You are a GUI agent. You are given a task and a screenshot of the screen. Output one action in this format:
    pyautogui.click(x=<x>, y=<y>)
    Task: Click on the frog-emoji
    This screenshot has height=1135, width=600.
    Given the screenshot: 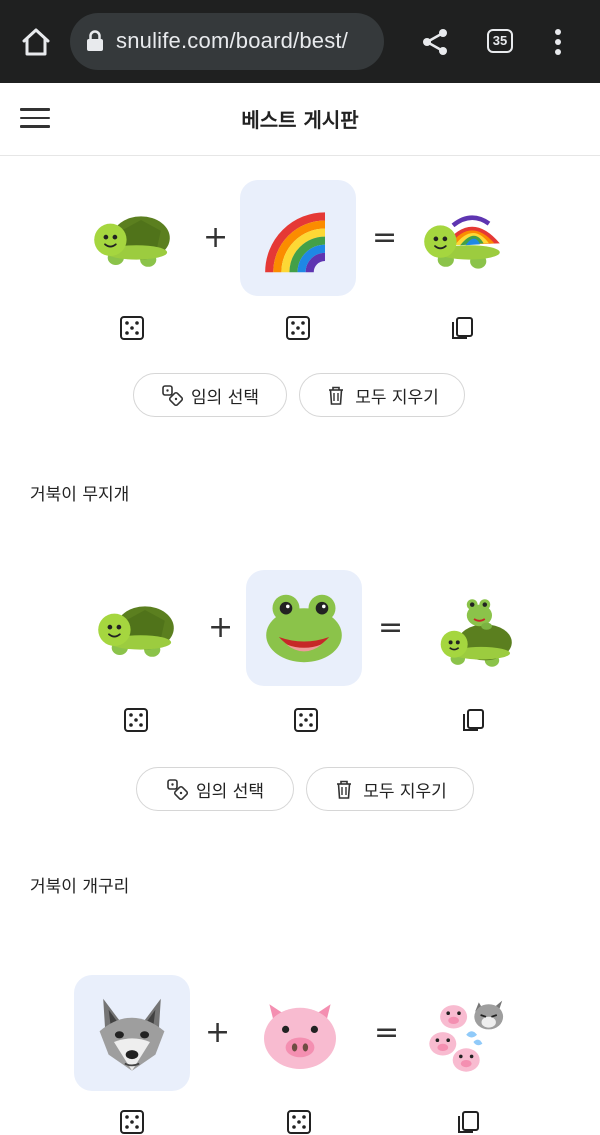 What is the action you would take?
    pyautogui.click(x=304, y=628)
    